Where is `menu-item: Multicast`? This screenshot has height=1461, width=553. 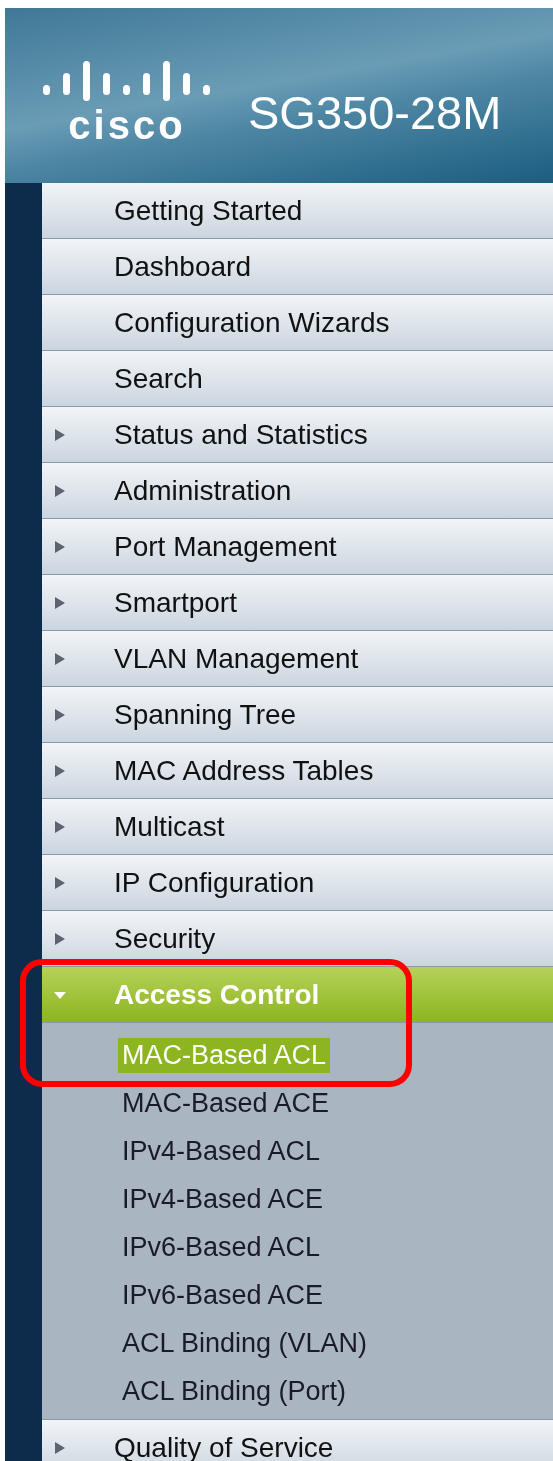
menu-item: Multicast is located at coordinates (297, 827).